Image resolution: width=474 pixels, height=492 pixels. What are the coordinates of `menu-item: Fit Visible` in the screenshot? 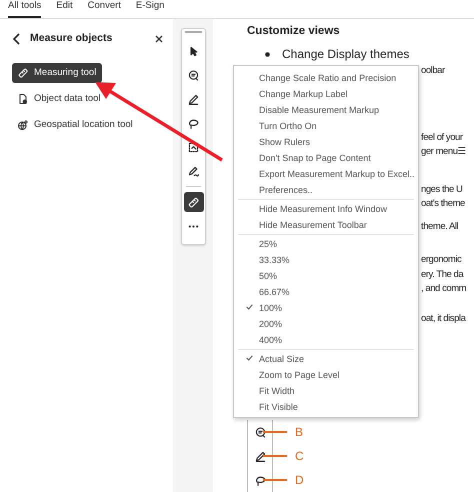 It's located at (326, 407).